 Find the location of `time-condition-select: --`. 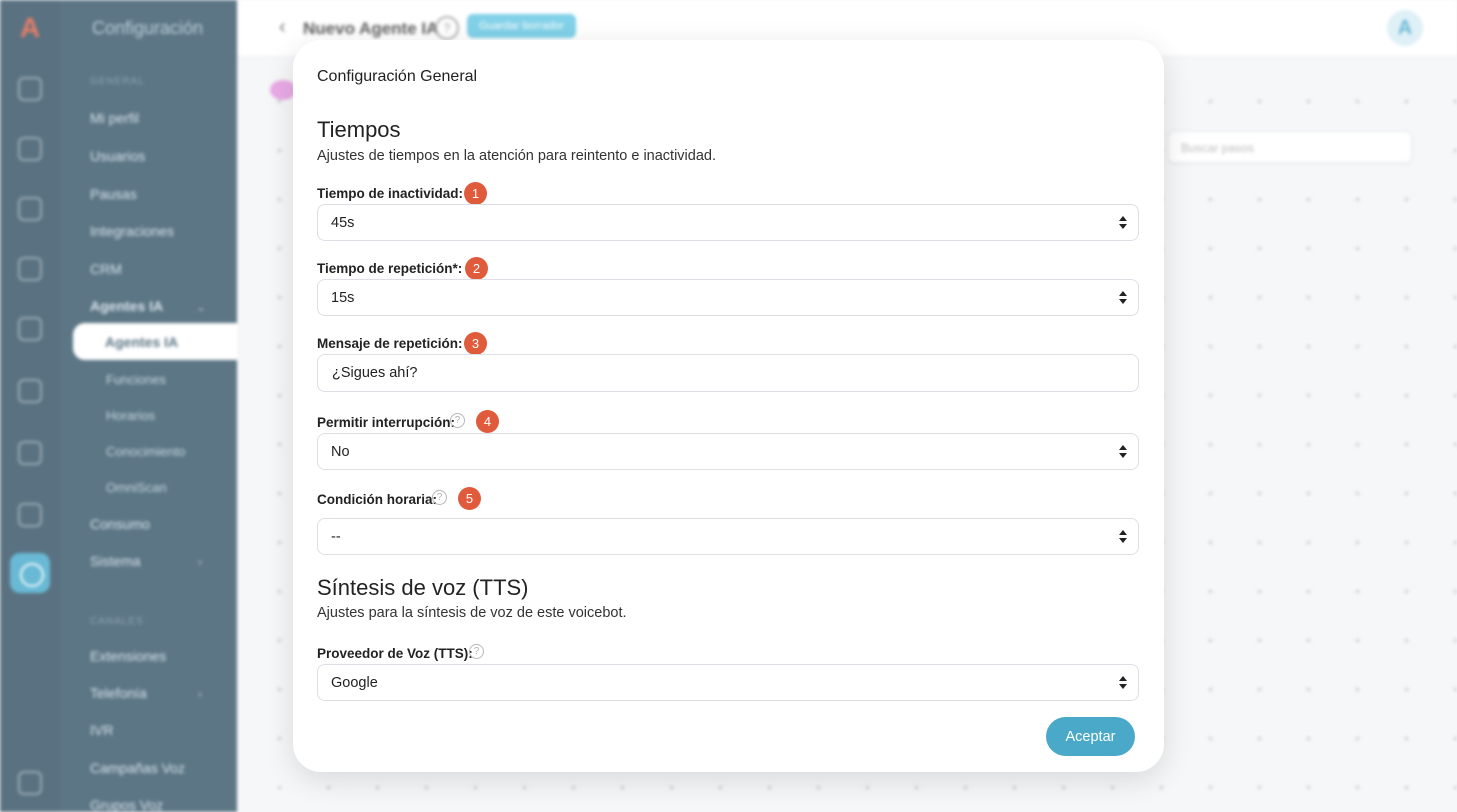

time-condition-select: -- is located at coordinates (728, 536).